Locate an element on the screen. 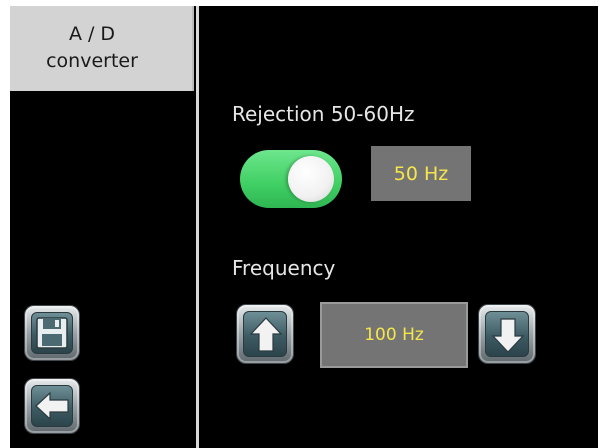 Image resolution: width=604 pixels, height=448 pixels. arrow-up-icon is located at coordinates (266, 334).